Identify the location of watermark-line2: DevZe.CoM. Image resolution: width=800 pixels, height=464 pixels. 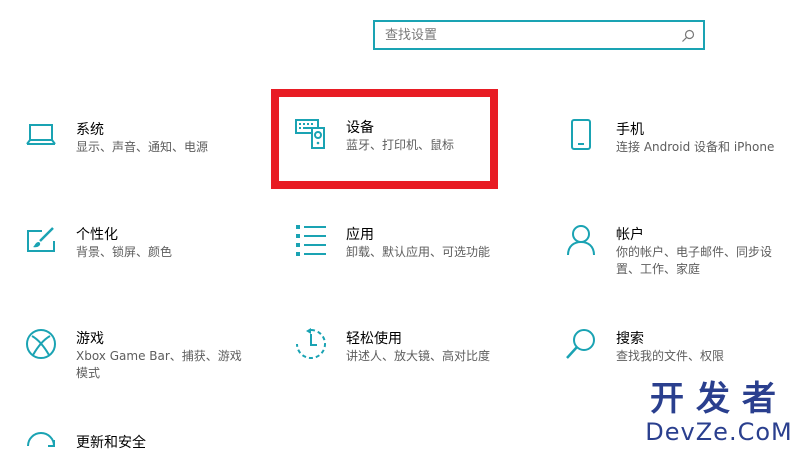
(719, 432).